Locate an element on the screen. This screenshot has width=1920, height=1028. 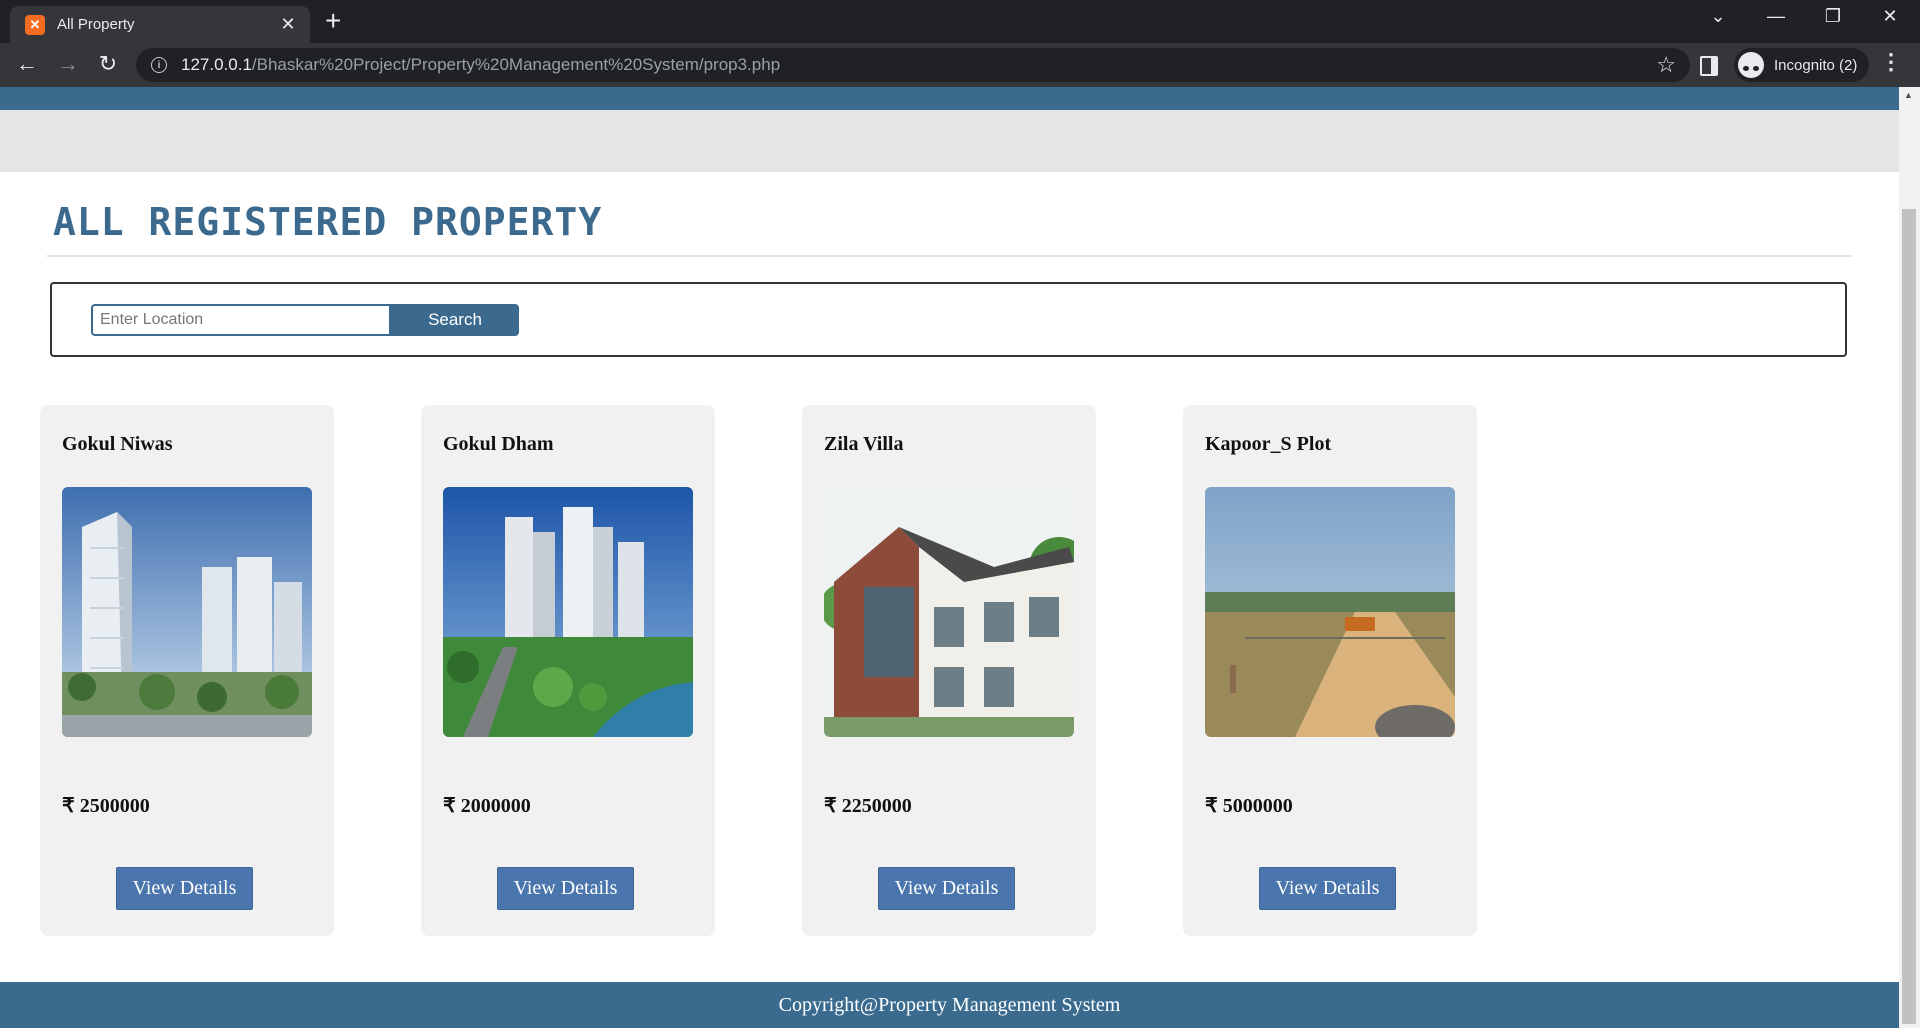
window-close-icon: ✕ is located at coordinates (1890, 16).